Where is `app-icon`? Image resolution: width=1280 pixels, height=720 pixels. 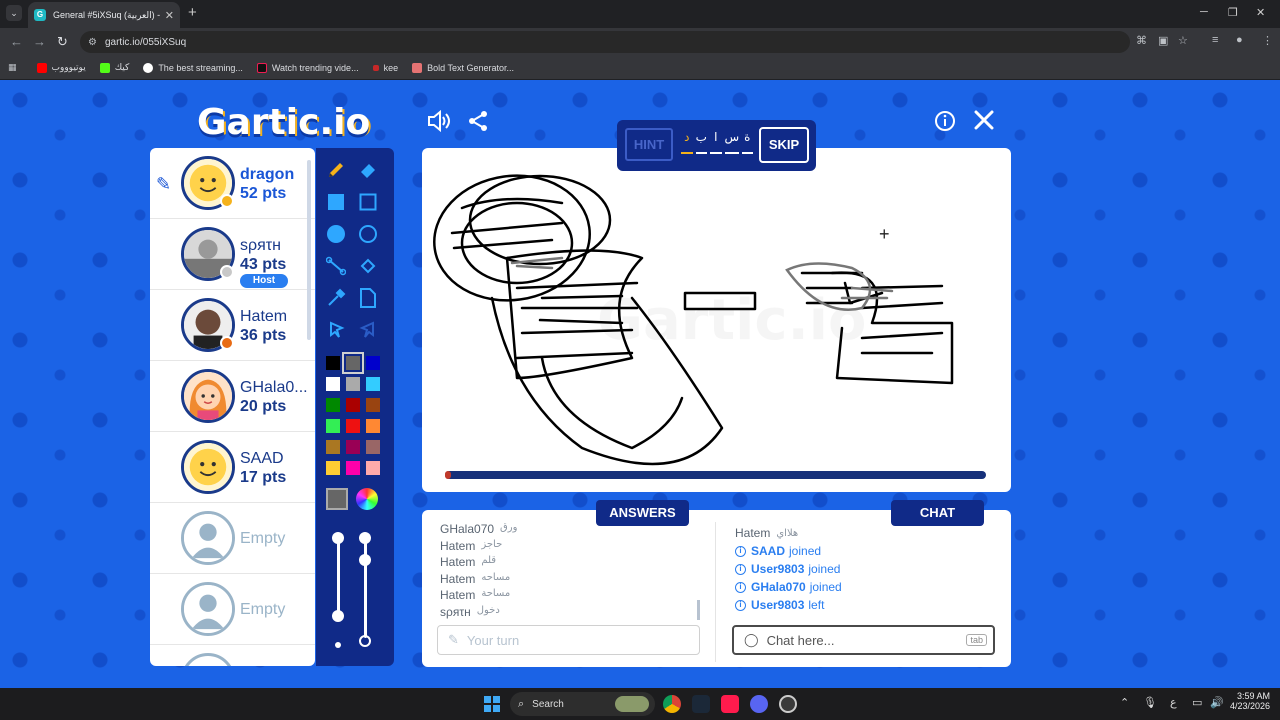
app-icon is located at coordinates (788, 704).